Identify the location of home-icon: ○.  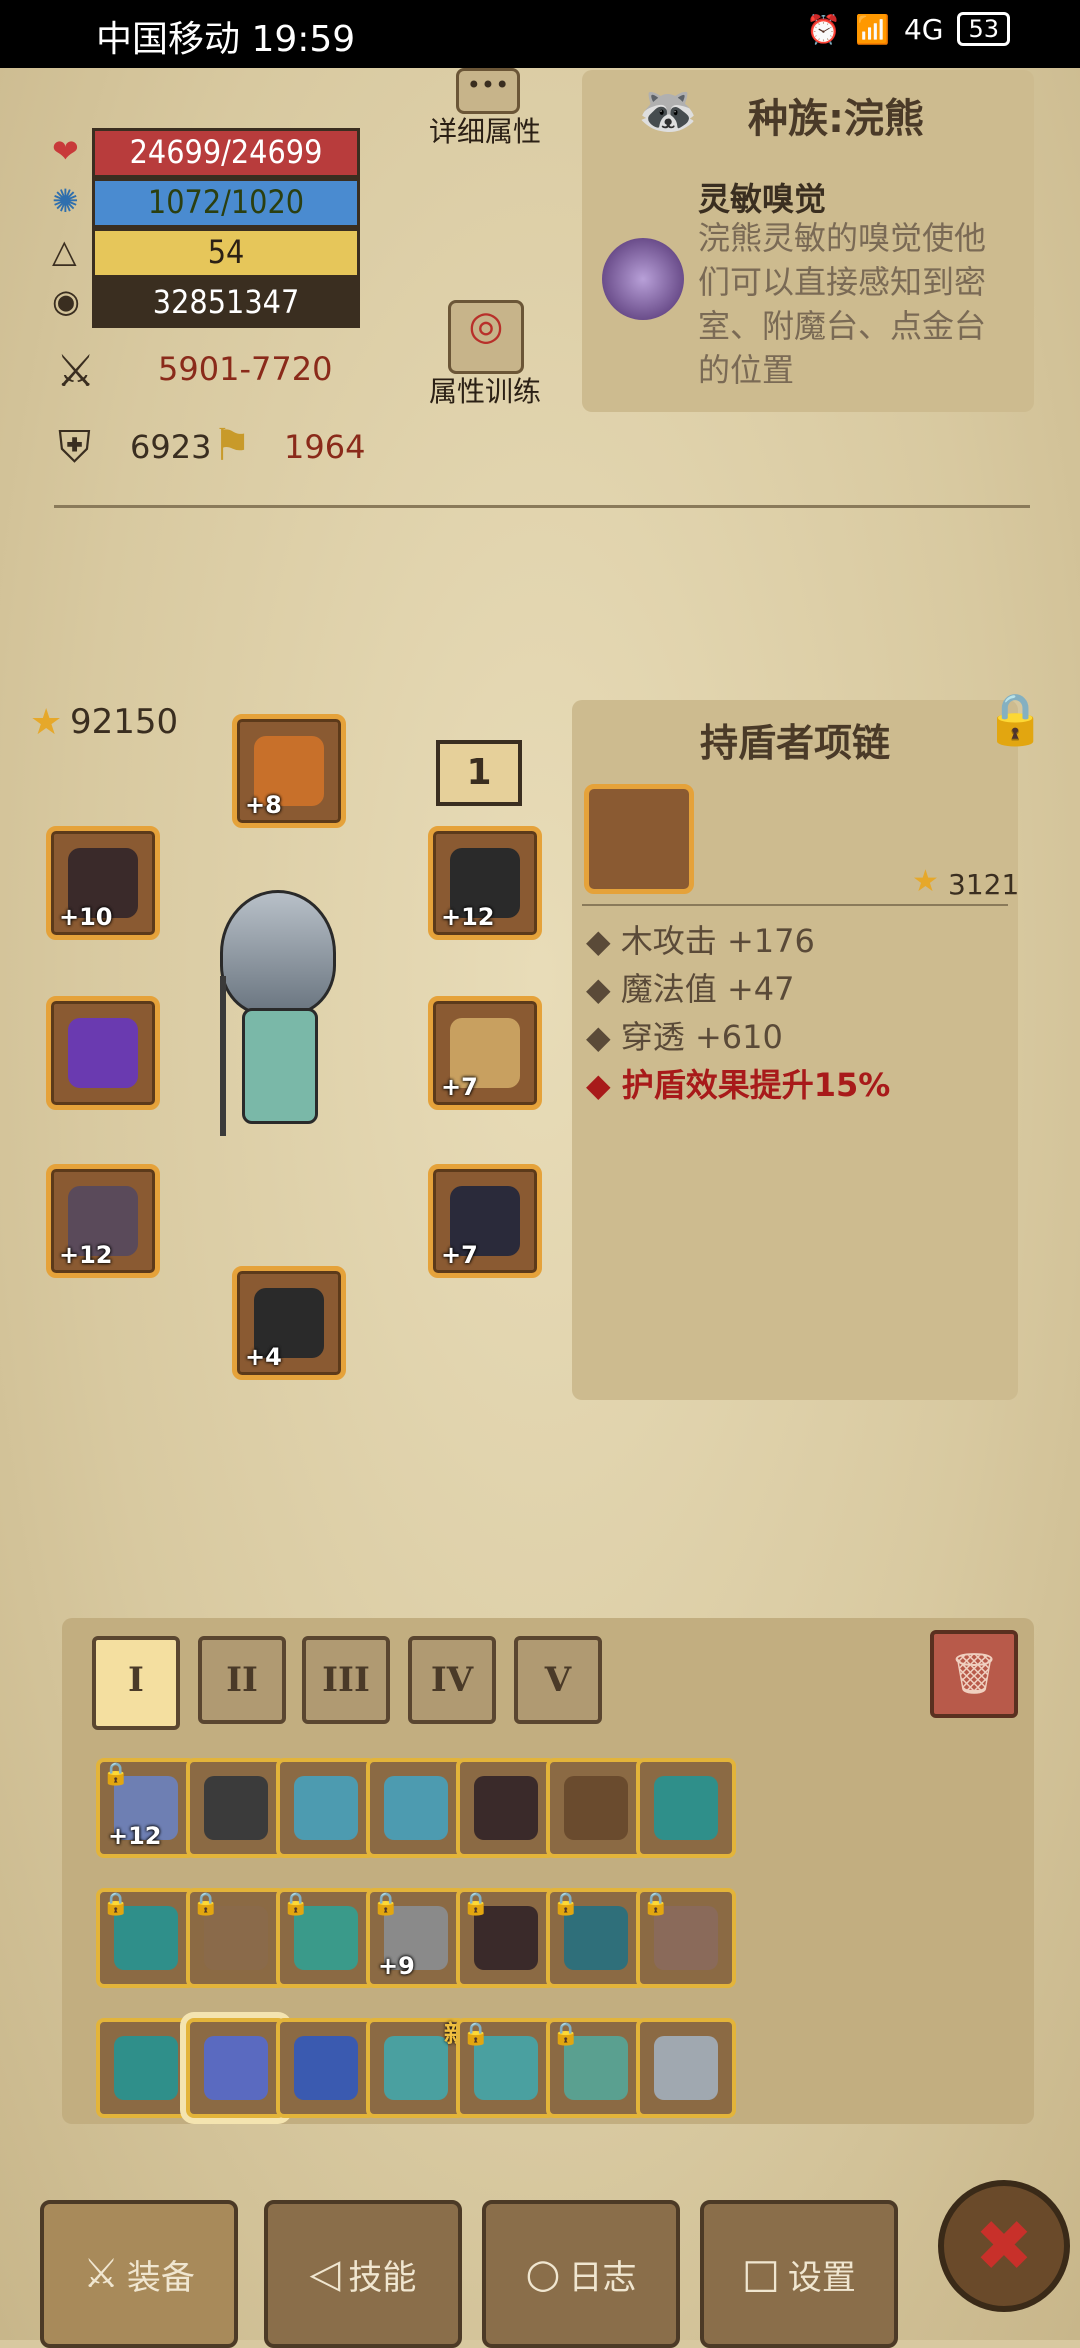
(543, 2274).